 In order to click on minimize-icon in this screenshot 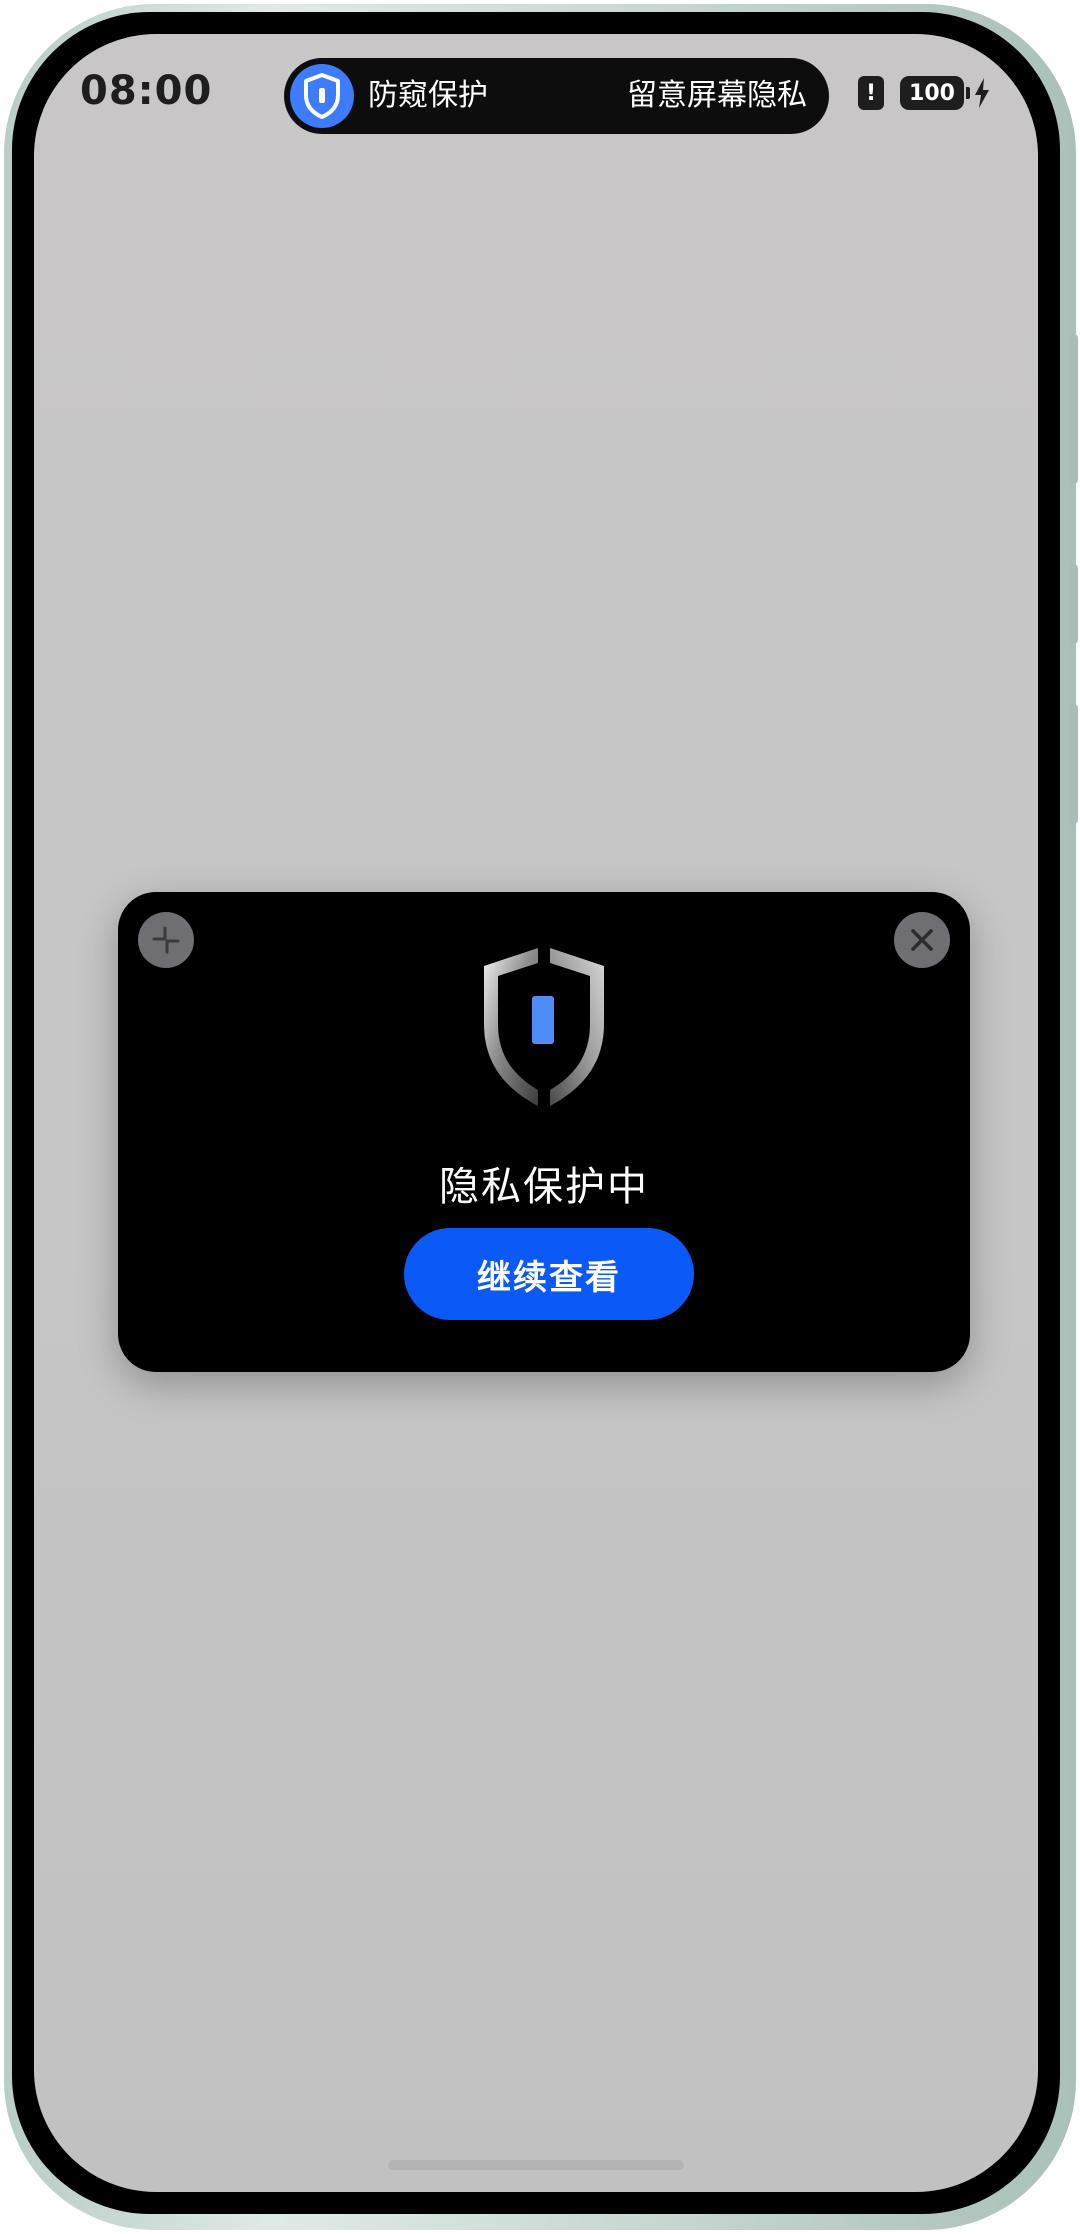, I will do `click(166, 940)`.